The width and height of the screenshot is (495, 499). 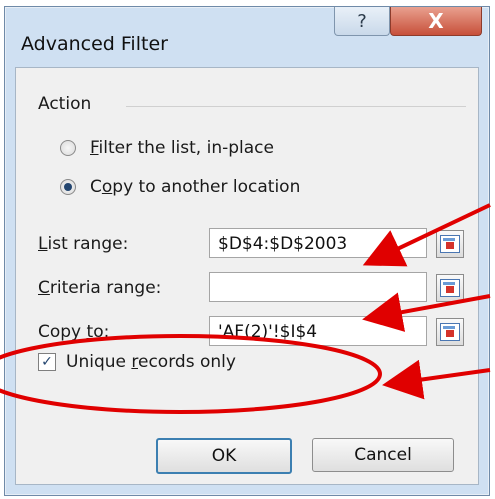 I want to click on annotation-ellipse-unique-records, so click(x=191, y=374).